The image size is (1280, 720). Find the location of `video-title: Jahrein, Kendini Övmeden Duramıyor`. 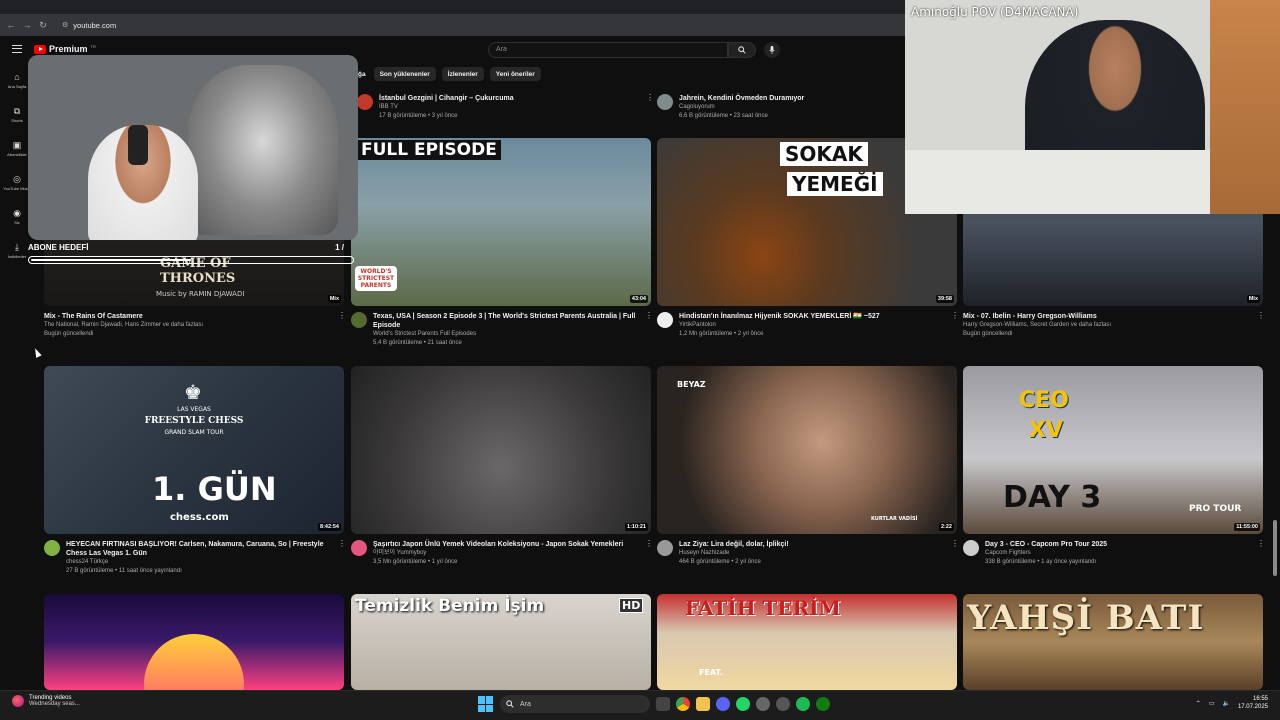

video-title: Jahrein, Kendini Övmeden Duramıyor is located at coordinates (811, 98).